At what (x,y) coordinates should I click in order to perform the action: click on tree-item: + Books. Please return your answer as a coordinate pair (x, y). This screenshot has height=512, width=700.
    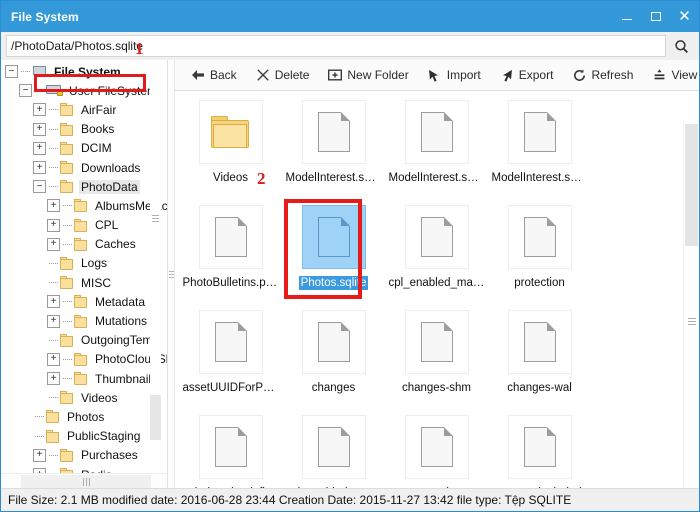
    Looking at the image, I should click on (84, 129).